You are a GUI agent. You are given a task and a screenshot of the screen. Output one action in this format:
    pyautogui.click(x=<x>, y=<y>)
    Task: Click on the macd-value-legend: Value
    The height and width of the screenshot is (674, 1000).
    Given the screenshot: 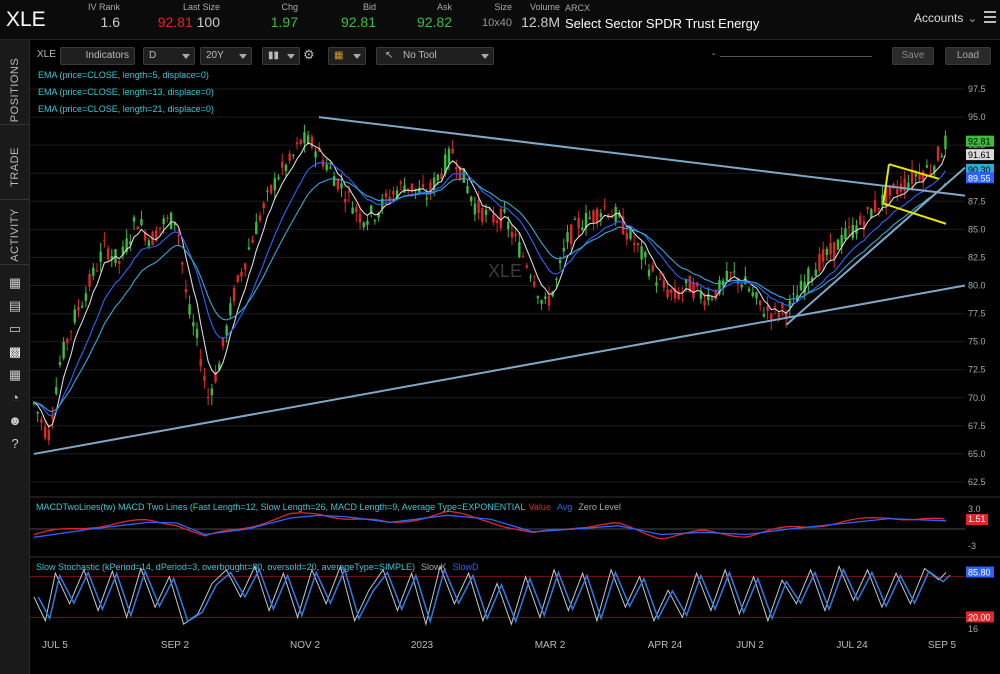 What is the action you would take?
    pyautogui.click(x=540, y=507)
    